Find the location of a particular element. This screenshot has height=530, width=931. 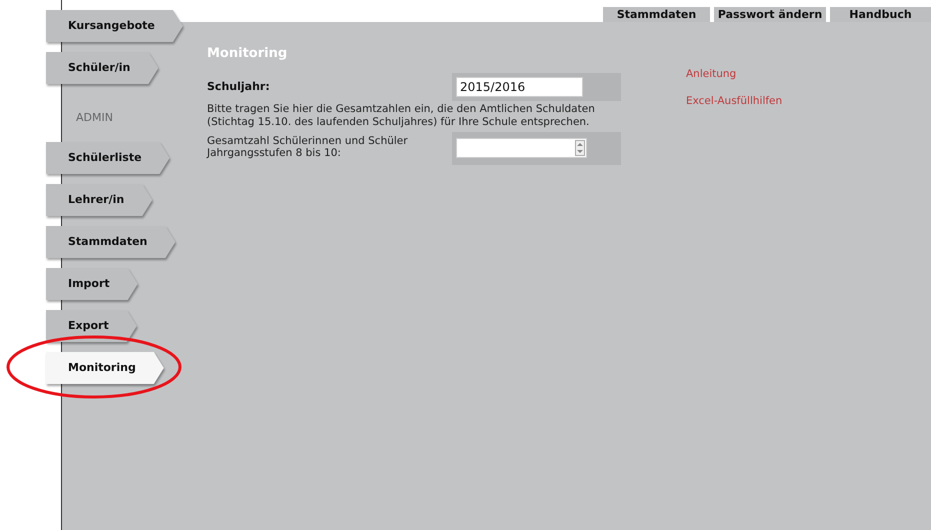

section-heading: ADMIN is located at coordinates (94, 118).